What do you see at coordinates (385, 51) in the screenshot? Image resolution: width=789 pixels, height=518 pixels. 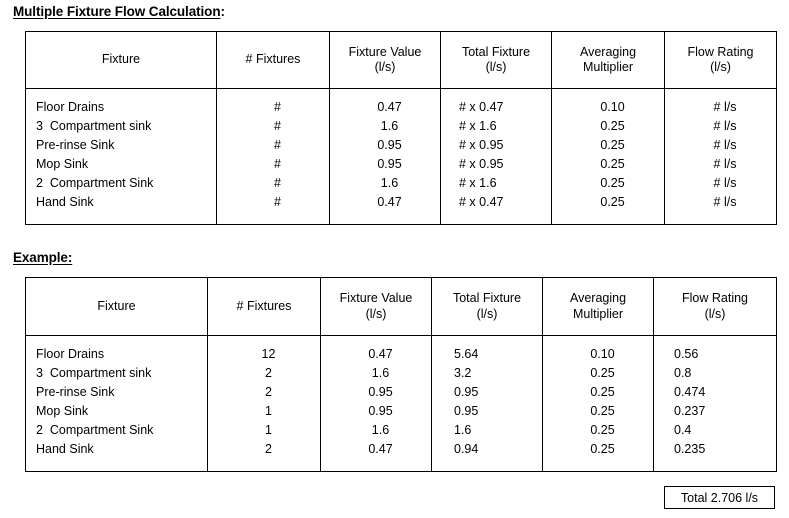 I see `column-header-line1: Fixture Value` at bounding box center [385, 51].